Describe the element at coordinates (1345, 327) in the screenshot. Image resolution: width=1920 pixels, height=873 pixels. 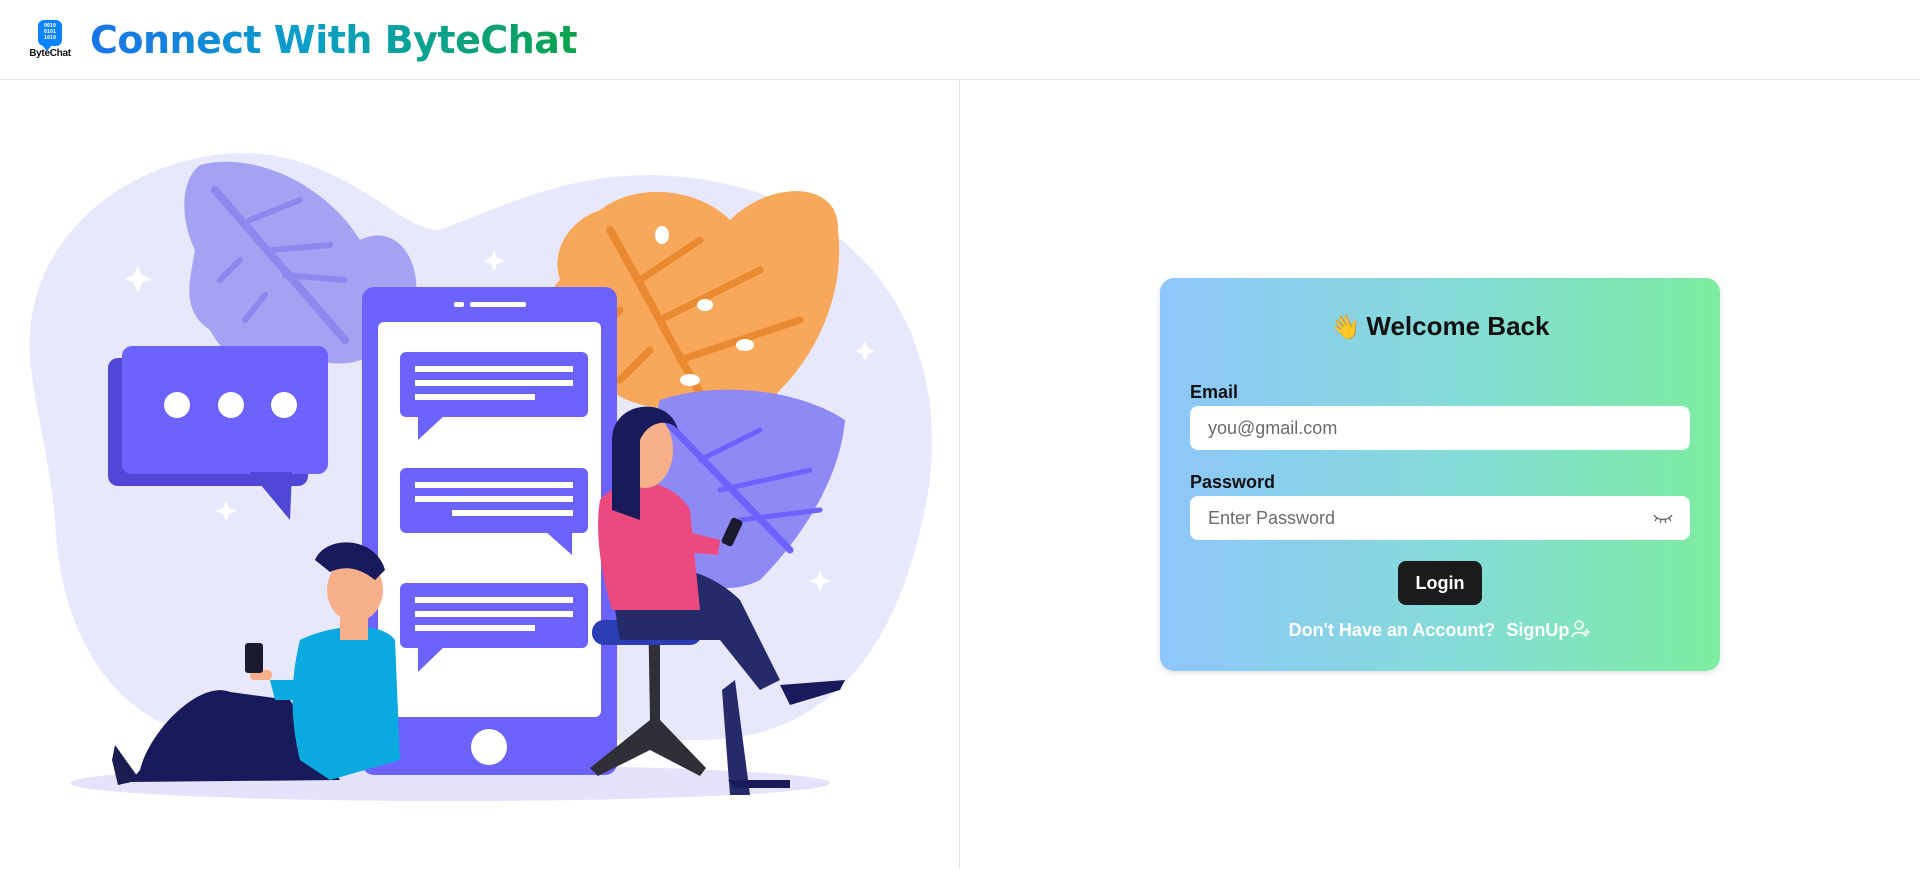
I see `waving-hand-icon: 👋` at that location.